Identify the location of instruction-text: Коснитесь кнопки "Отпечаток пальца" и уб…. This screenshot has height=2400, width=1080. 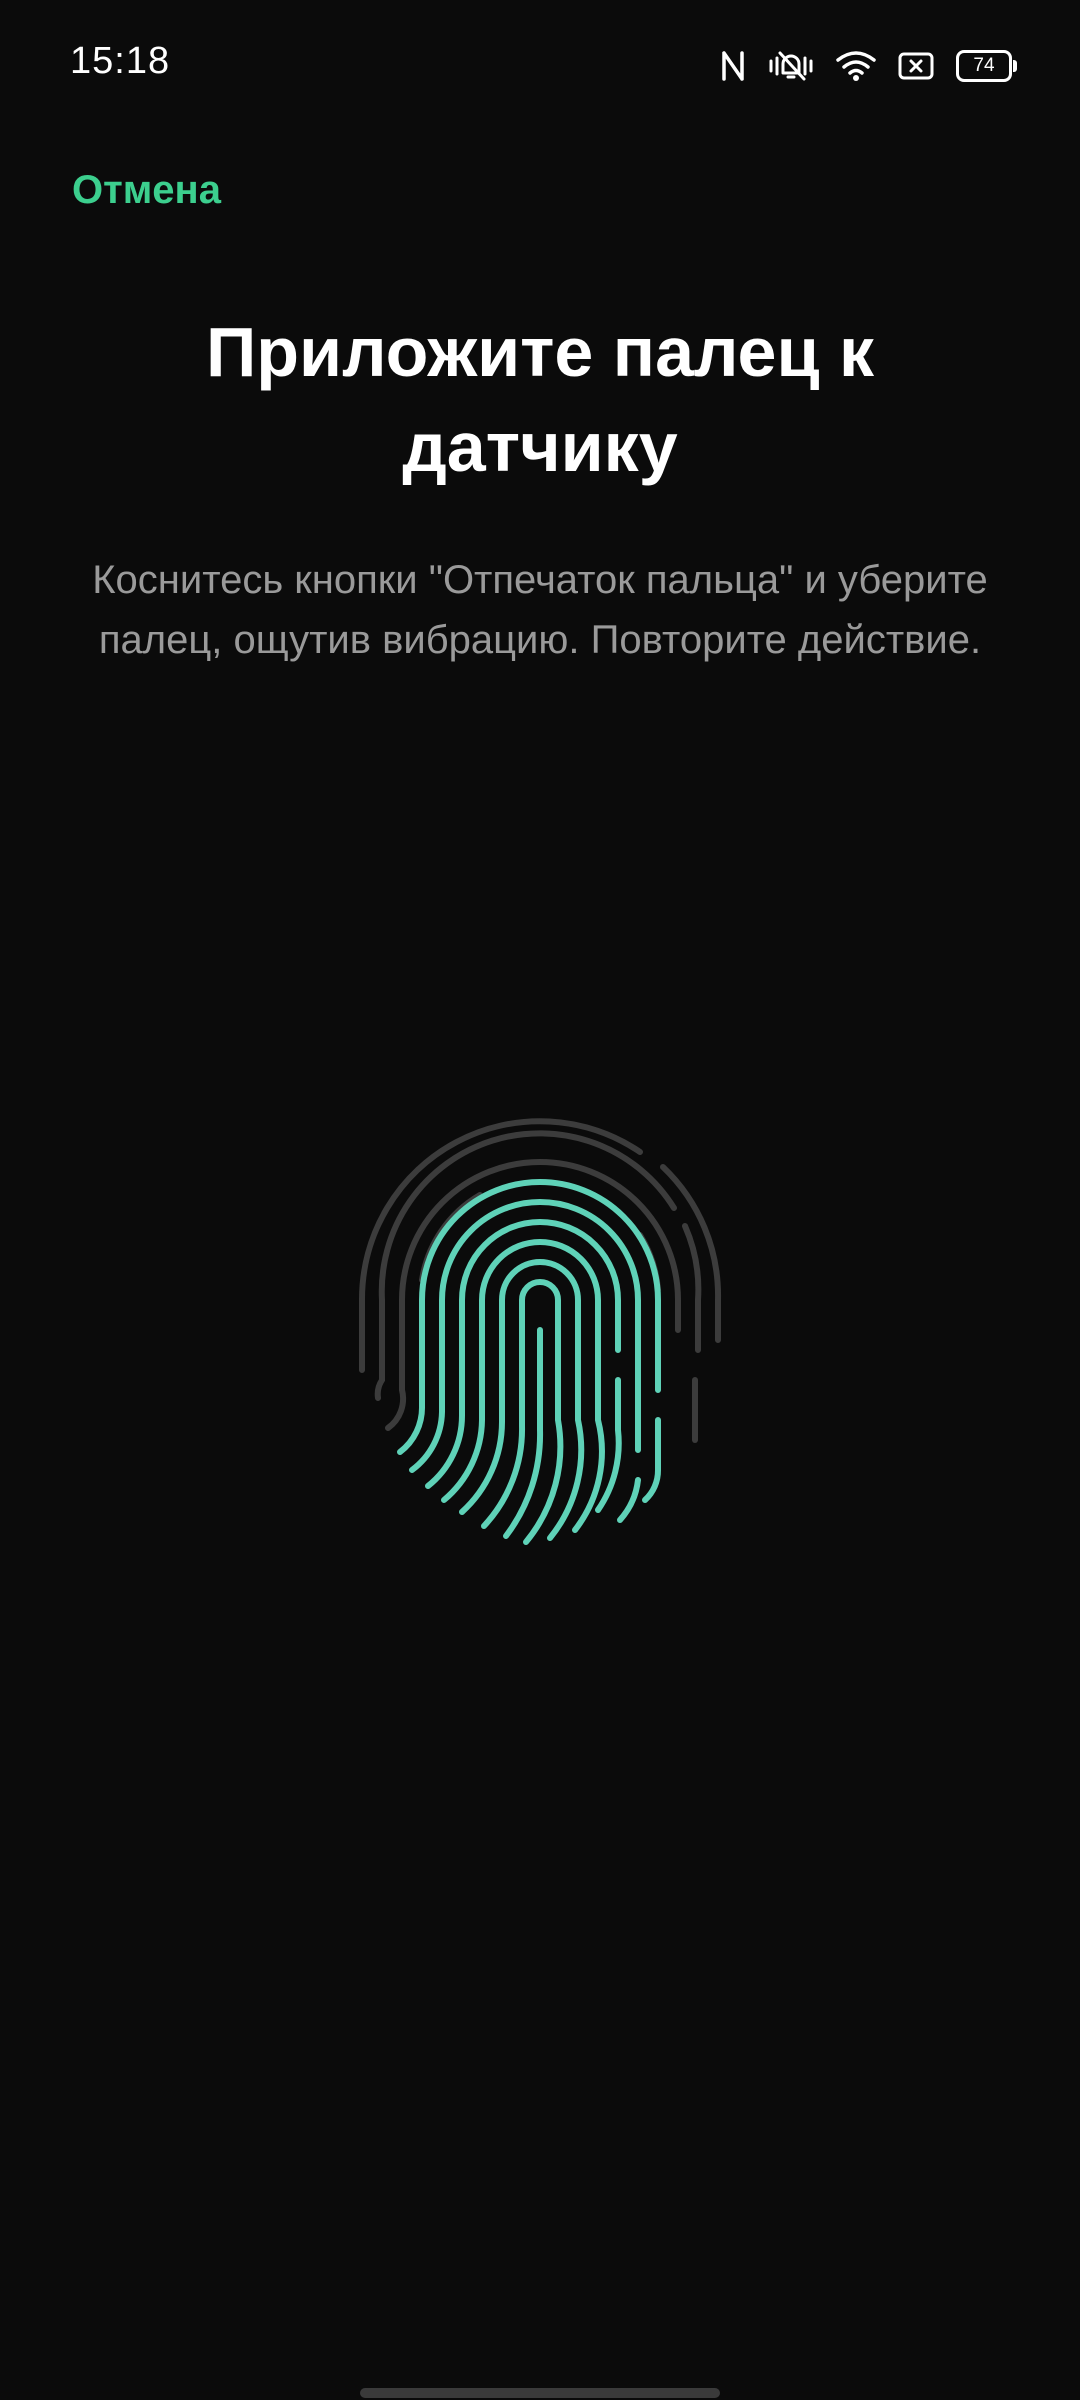
(540, 610).